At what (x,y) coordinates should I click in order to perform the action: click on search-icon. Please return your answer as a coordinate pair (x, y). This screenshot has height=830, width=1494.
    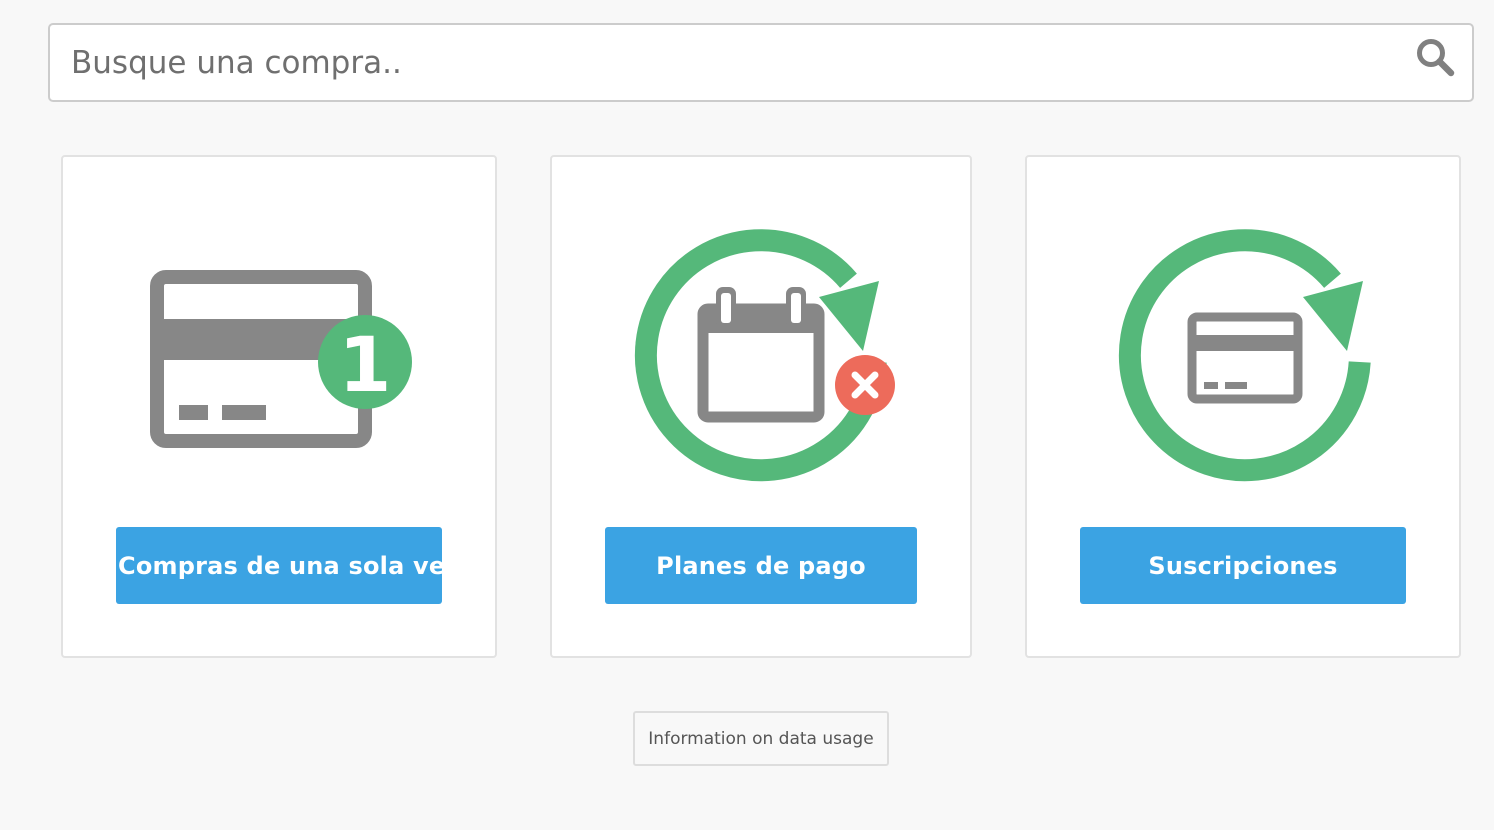
    Looking at the image, I should click on (1436, 58).